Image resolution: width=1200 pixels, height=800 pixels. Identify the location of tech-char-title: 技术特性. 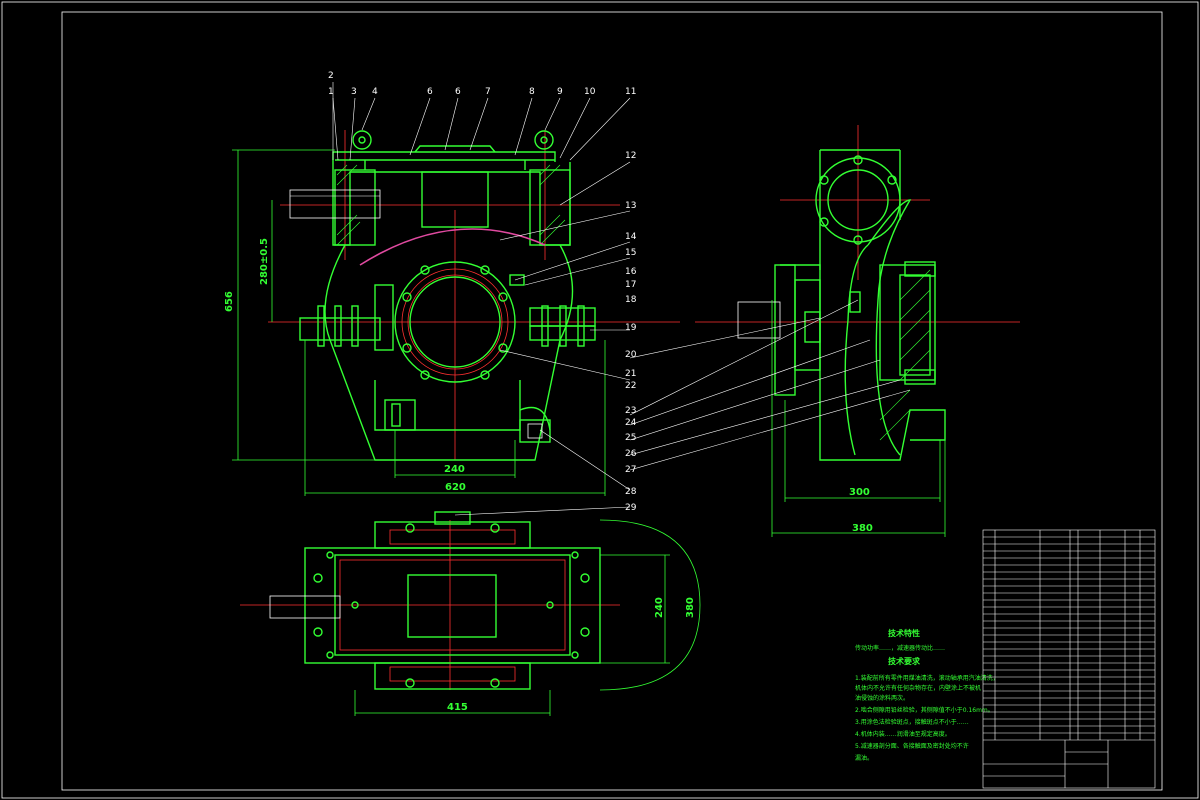
(904, 633).